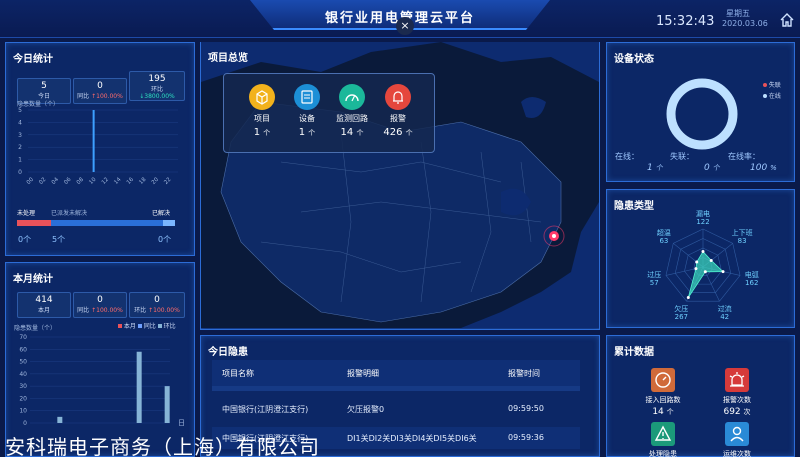 This screenshot has height=457, width=800. What do you see at coordinates (747, 412) in the screenshot?
I see `cumulative-unit: 次` at bounding box center [747, 412].